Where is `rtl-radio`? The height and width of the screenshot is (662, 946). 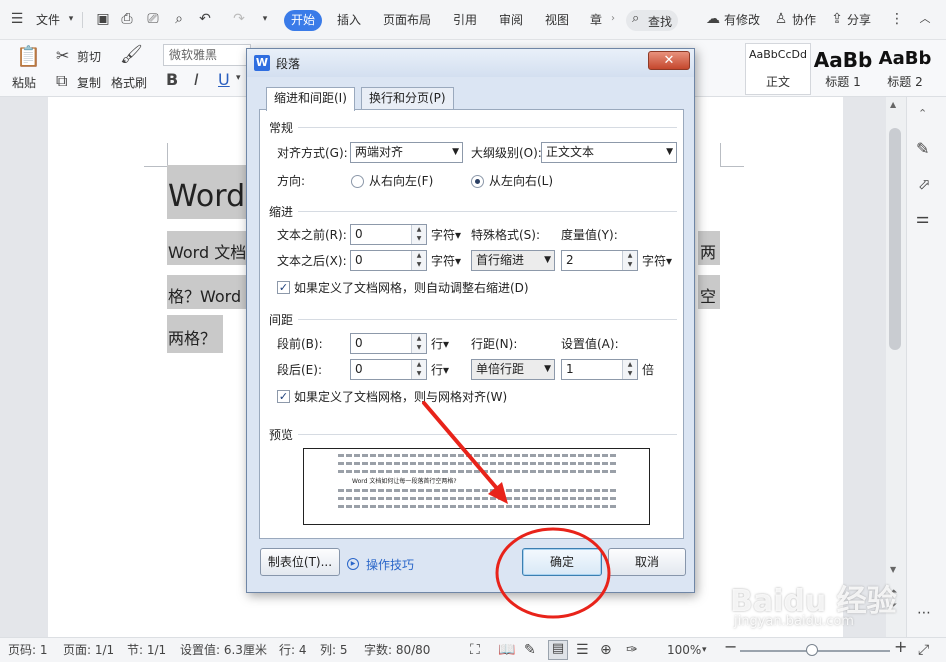 rtl-radio is located at coordinates (357, 181).